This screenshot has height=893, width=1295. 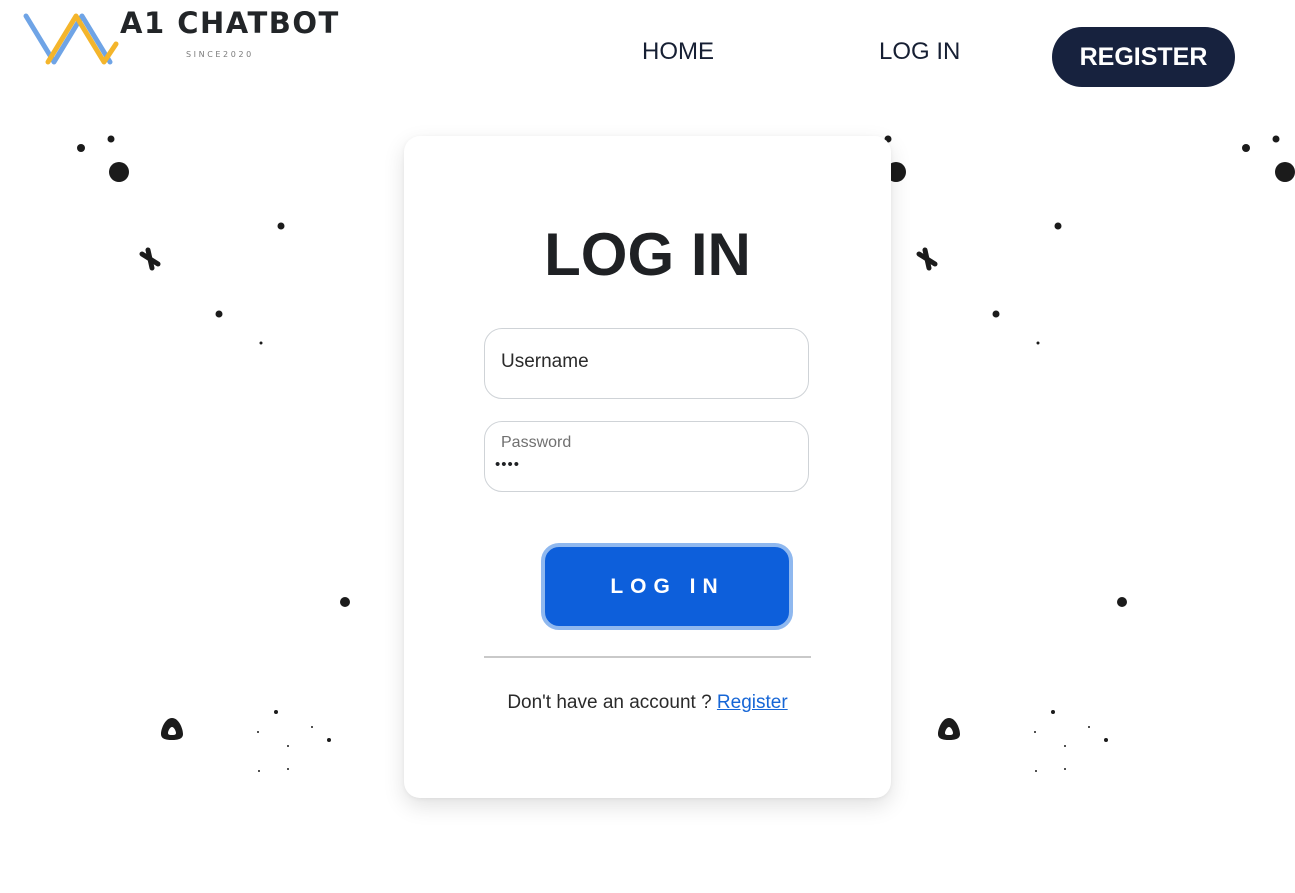 What do you see at coordinates (609, 702) in the screenshot?
I see `signup-prompt-text: Don't have an account ?` at bounding box center [609, 702].